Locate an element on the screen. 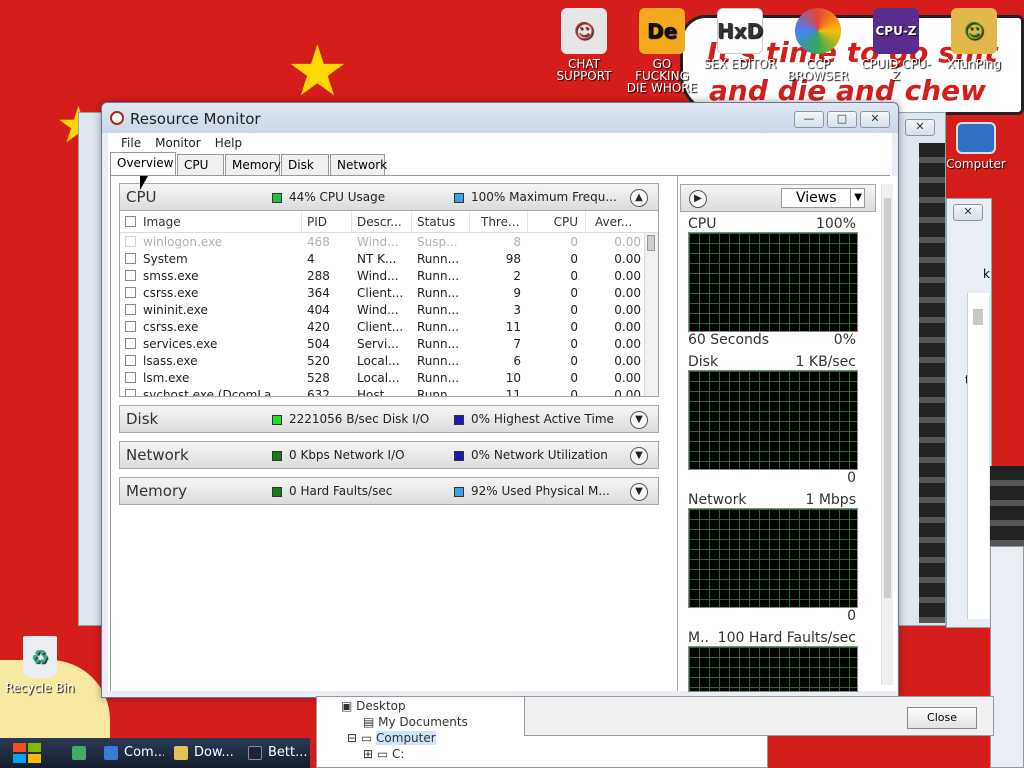 The image size is (1024, 768). desktop-icon-ccp-browser: CCP BROWSER is located at coordinates (818, 45).